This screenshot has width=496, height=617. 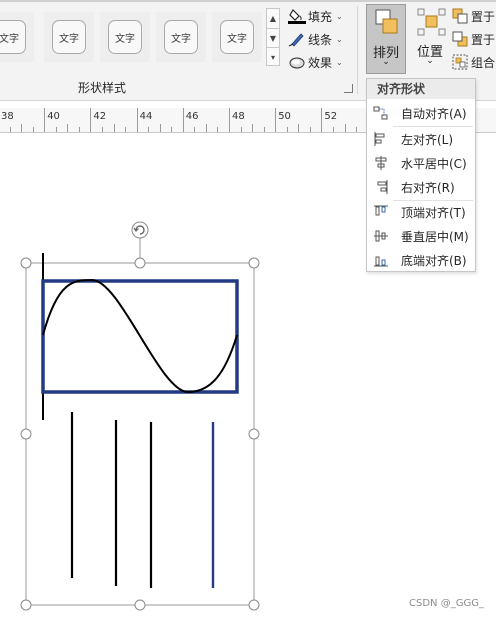 I want to click on gallery-scroll-up-icon: ▲, so click(x=273, y=18).